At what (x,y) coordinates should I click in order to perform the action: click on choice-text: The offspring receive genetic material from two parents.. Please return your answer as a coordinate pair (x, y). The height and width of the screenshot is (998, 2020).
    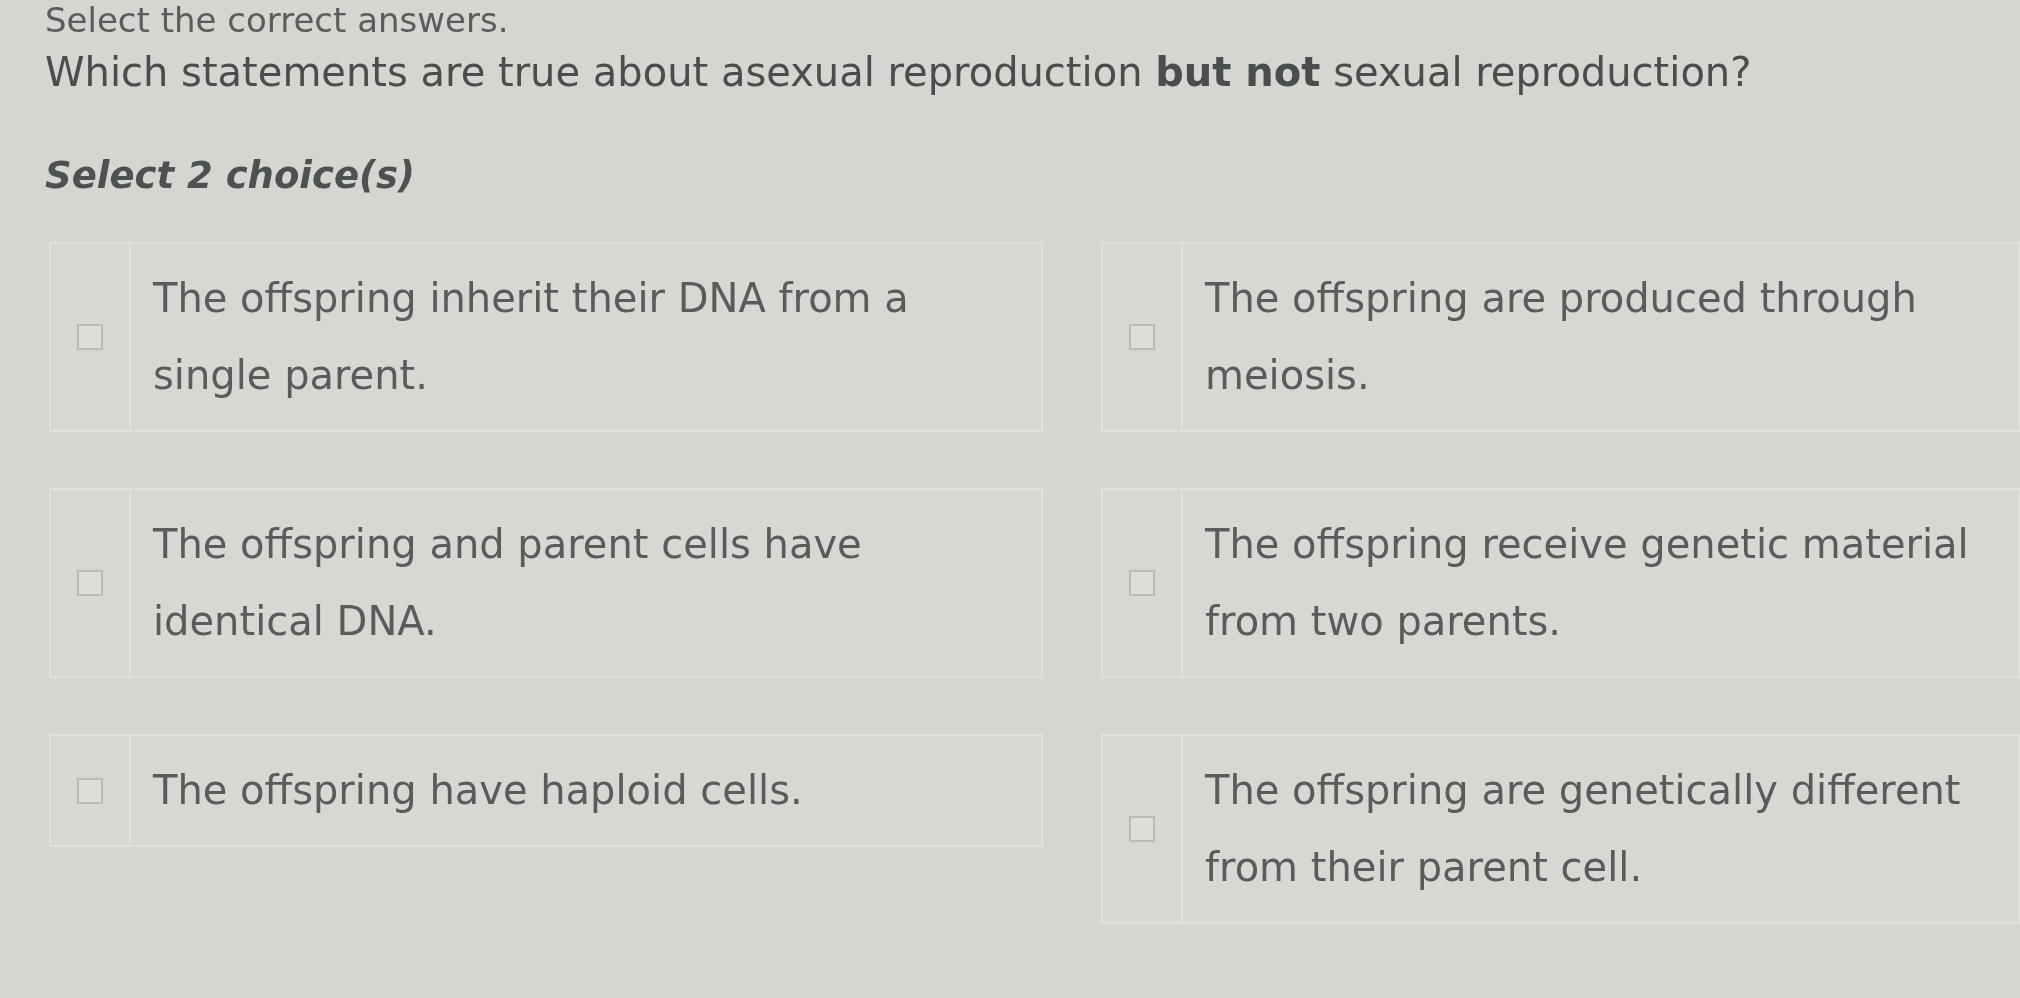
    Looking at the image, I should click on (1587, 583).